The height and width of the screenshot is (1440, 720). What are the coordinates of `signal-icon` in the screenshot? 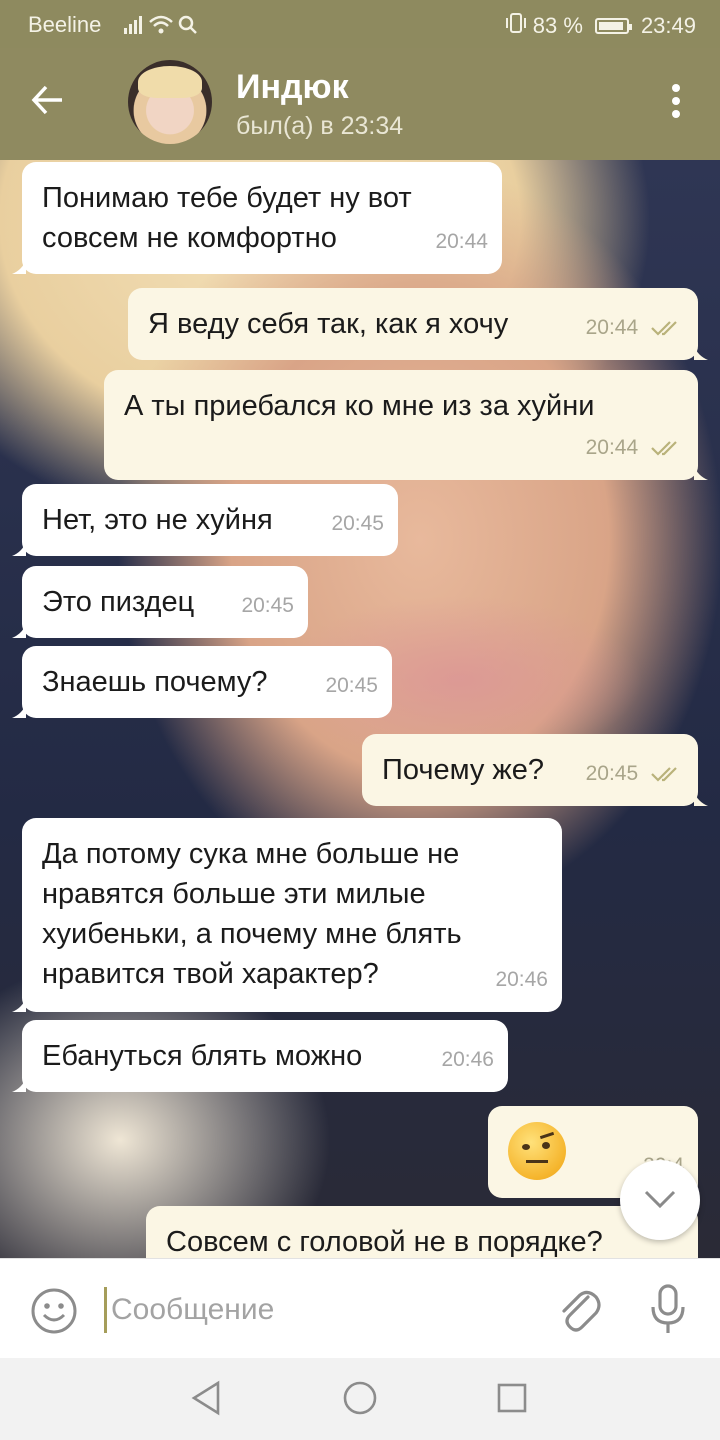 It's located at (167, 27).